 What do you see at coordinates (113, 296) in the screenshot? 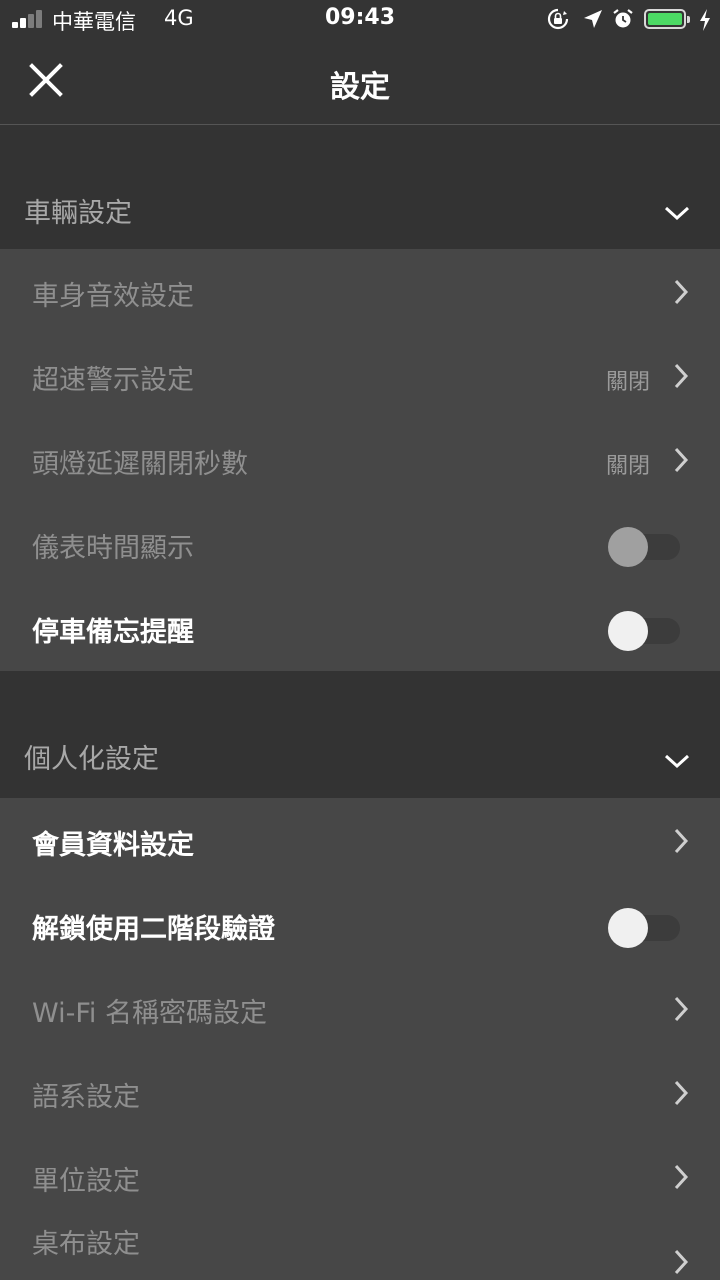
I see `row-label: 車身音效設定` at bounding box center [113, 296].